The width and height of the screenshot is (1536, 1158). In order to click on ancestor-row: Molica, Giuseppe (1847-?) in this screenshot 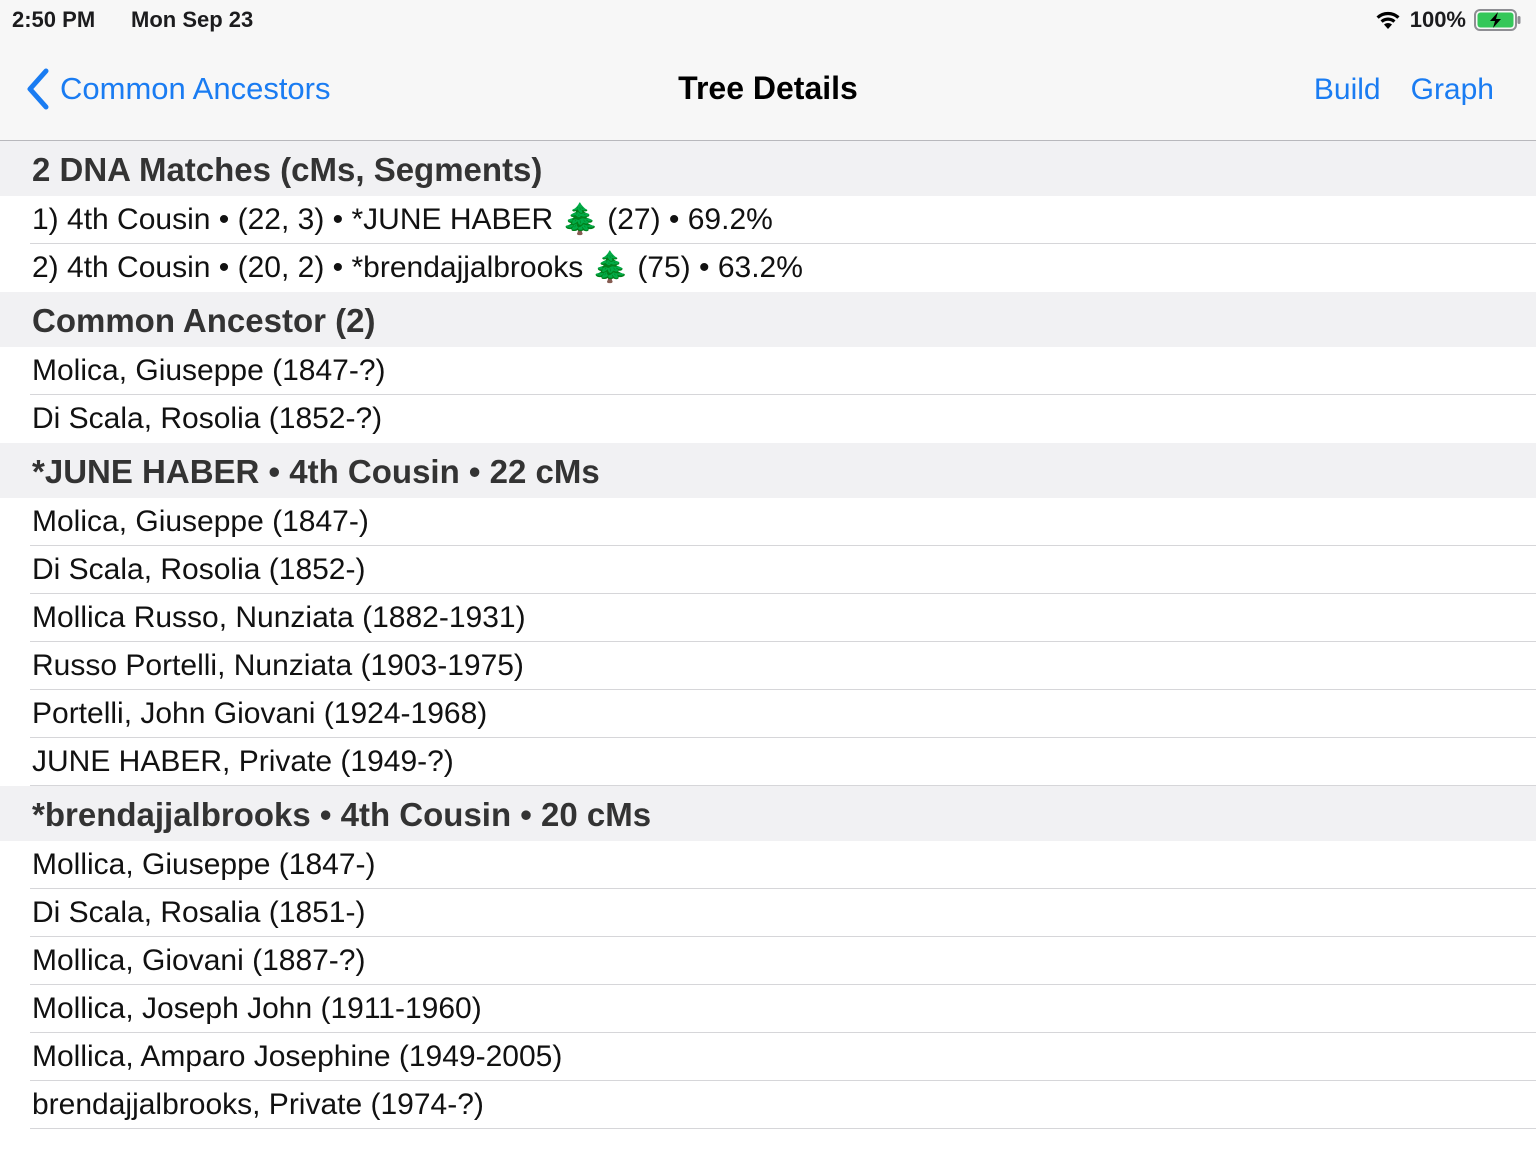, I will do `click(768, 371)`.